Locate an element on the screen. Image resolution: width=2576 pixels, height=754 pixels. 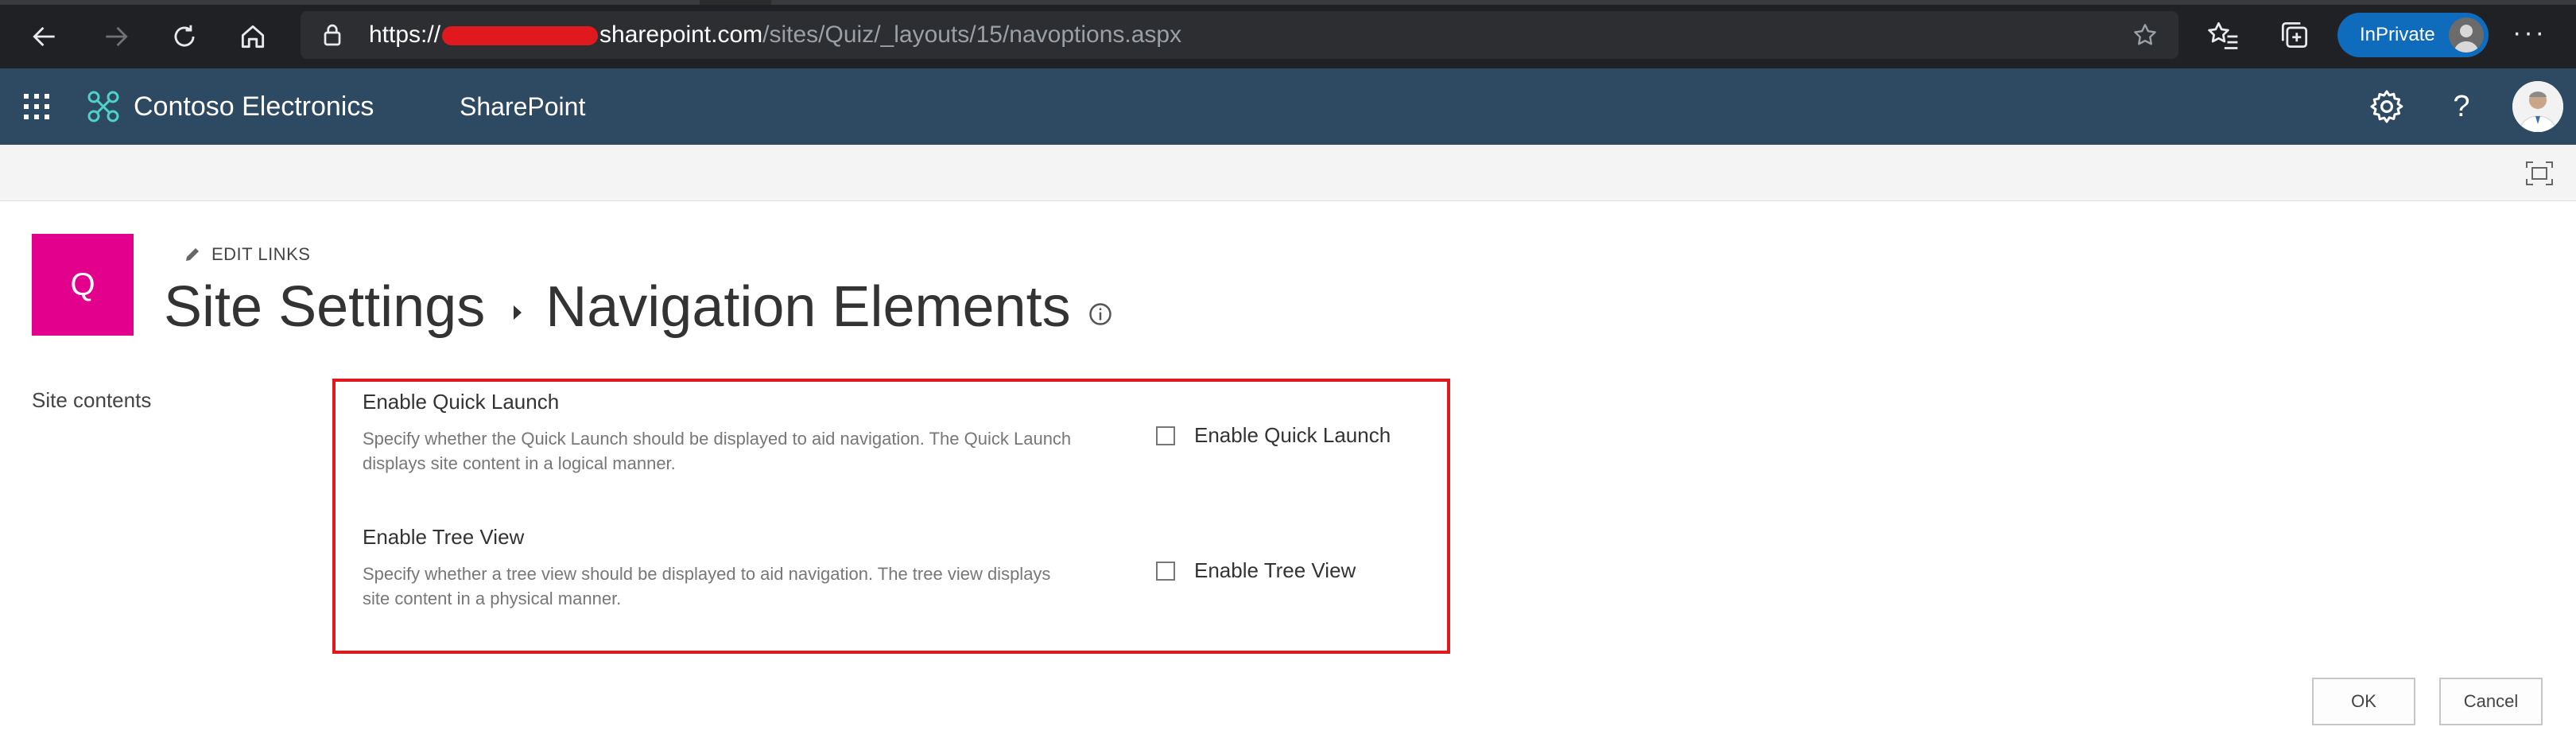
page-title: Site Settings Navigation Elements is located at coordinates (638, 307).